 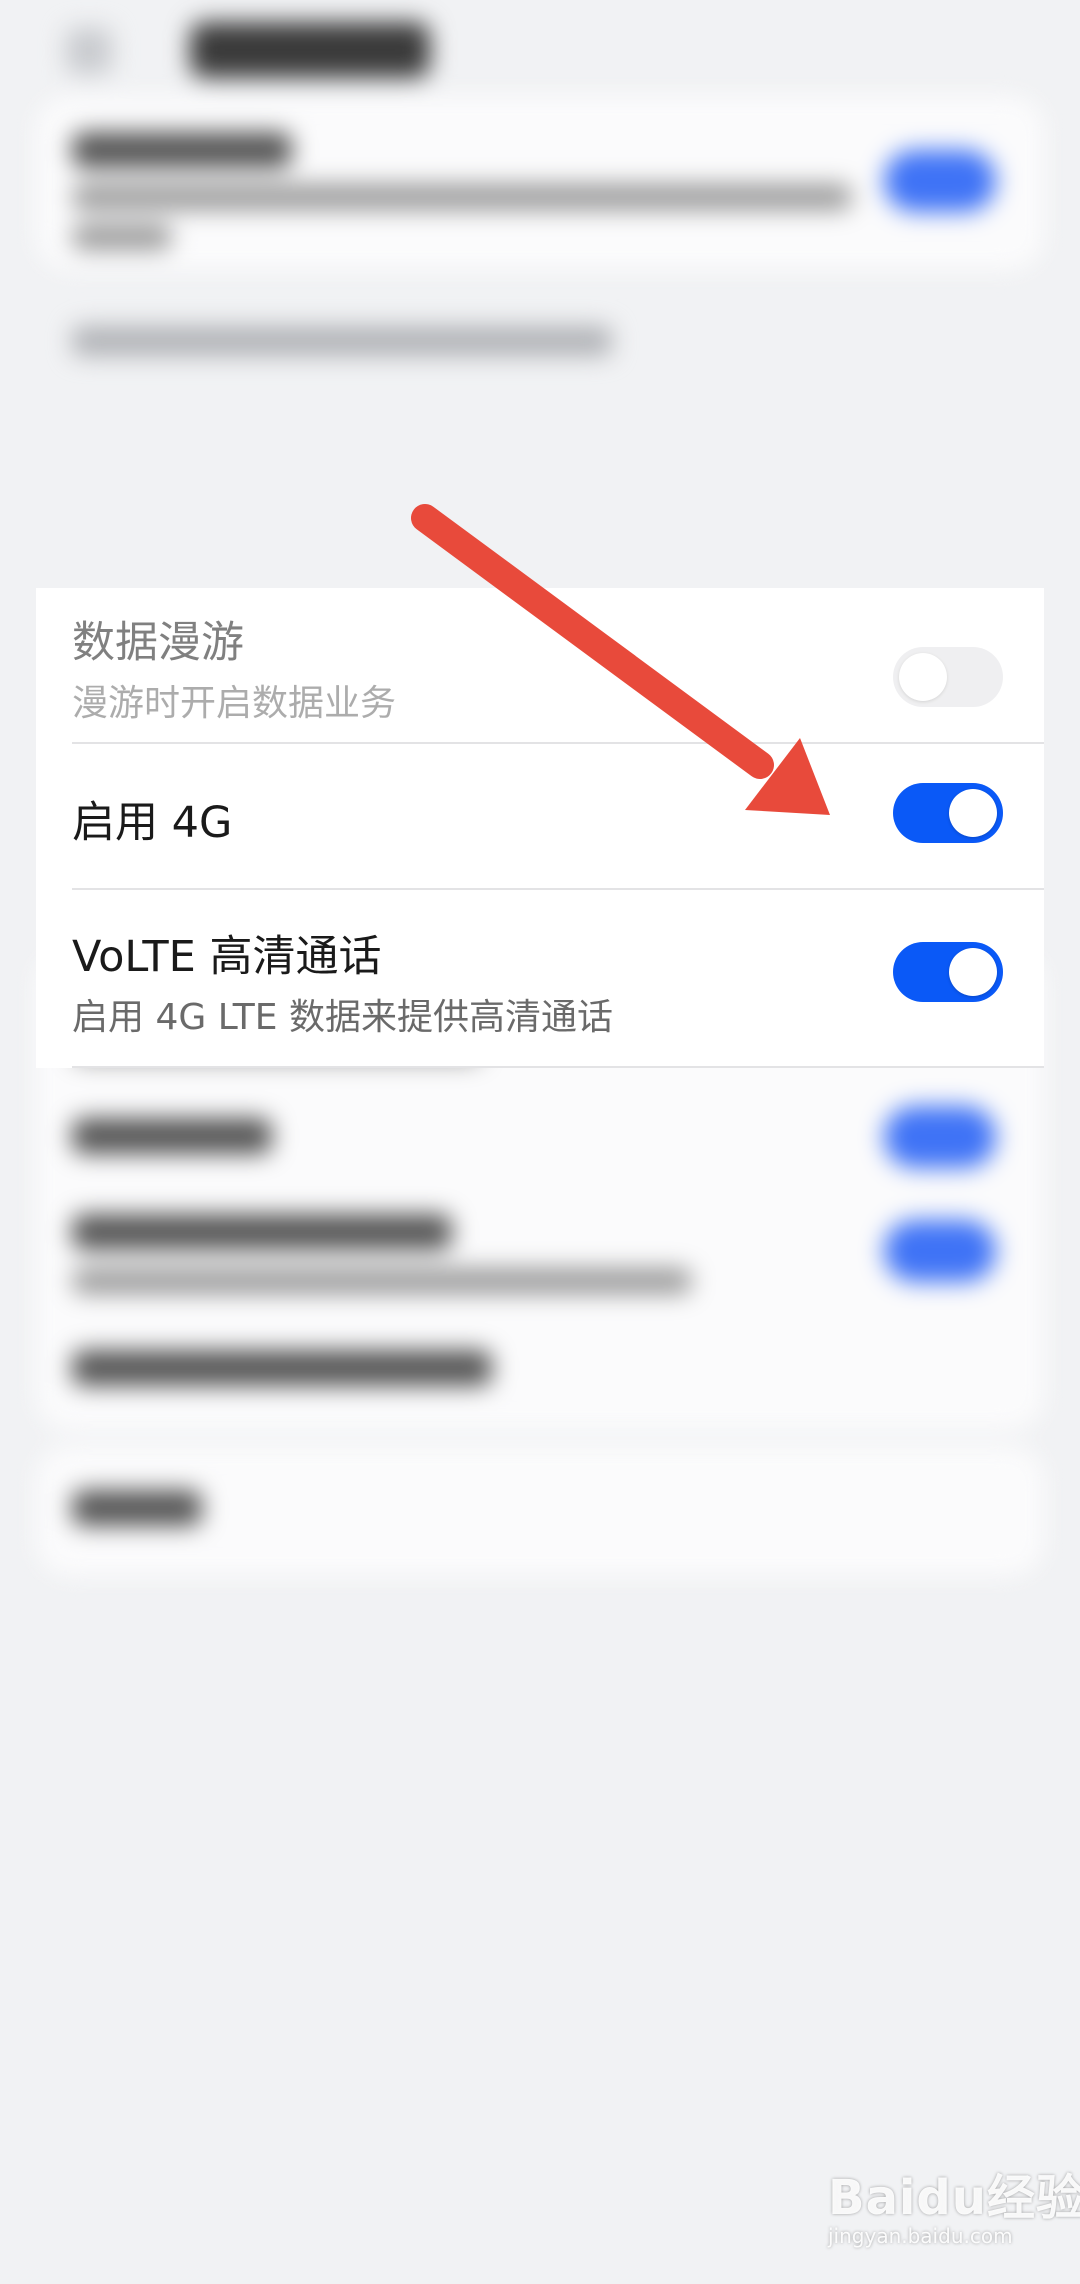 What do you see at coordinates (227, 957) in the screenshot?
I see `volte-title: VoLTE 高清通话` at bounding box center [227, 957].